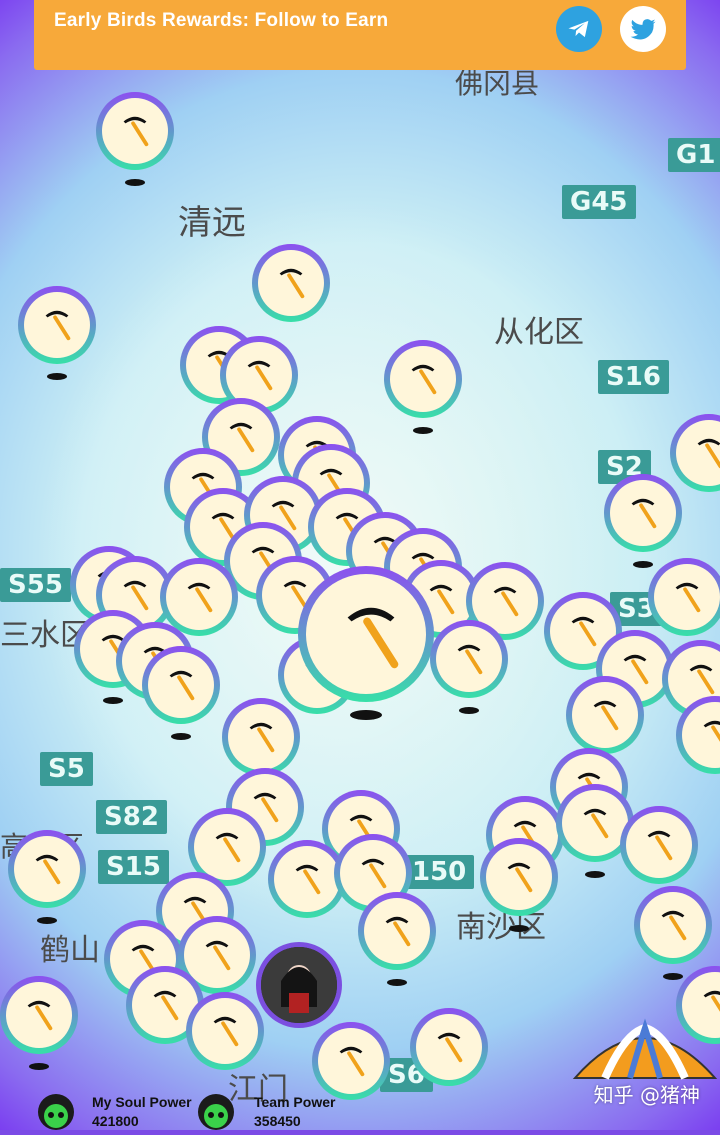 The image size is (720, 1135). What do you see at coordinates (360, 35) in the screenshot?
I see `rewards-banner: Early Birds Rewards: Follow to Earn` at bounding box center [360, 35].